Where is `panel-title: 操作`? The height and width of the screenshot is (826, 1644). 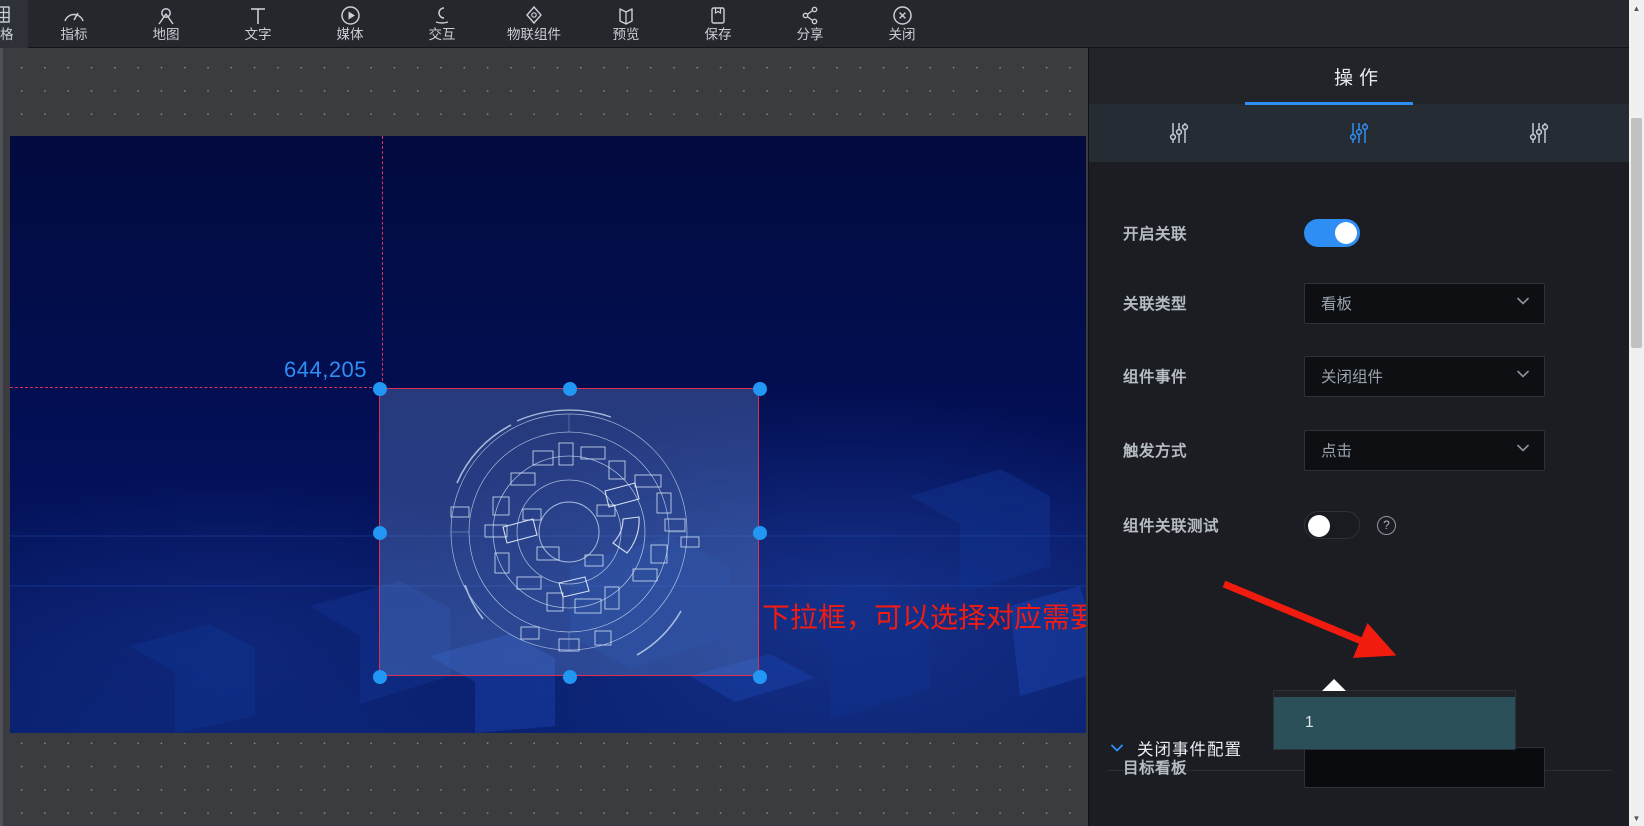 panel-title: 操作 is located at coordinates (1358, 78).